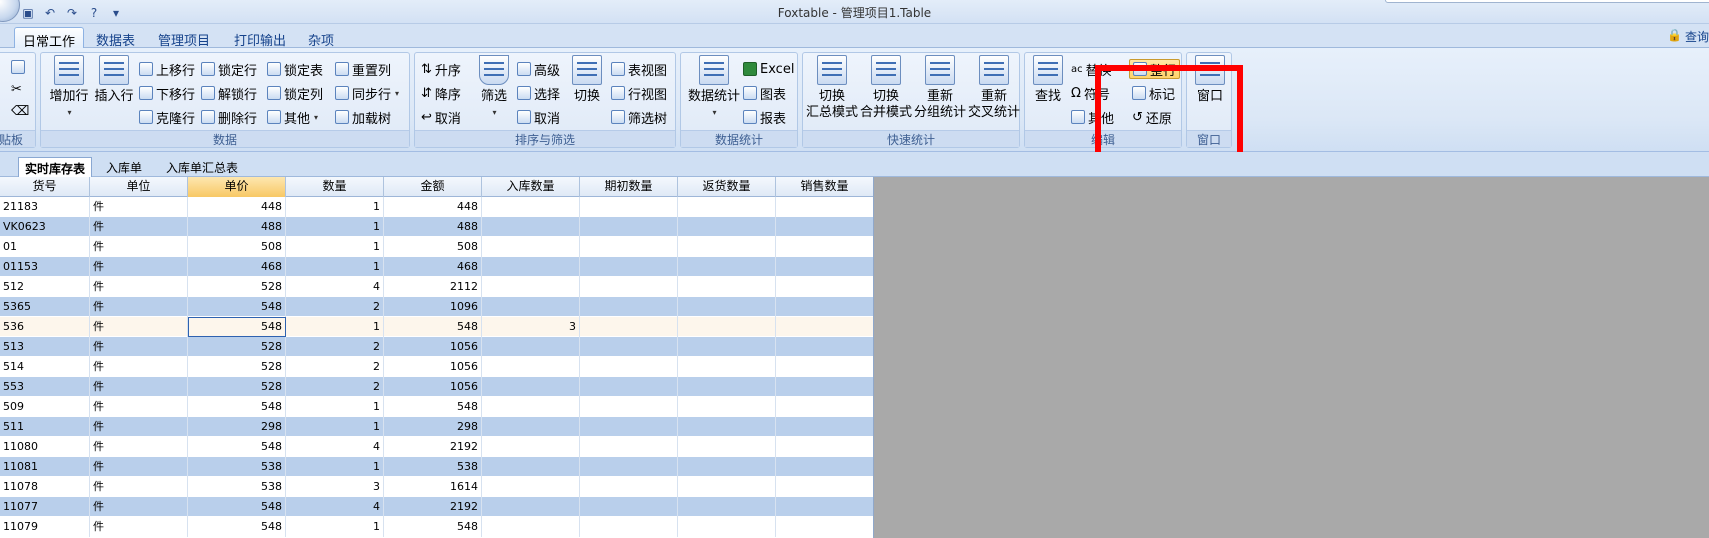 The height and width of the screenshot is (538, 1709). Describe the element at coordinates (292, 117) in the screenshot. I see `other-data-button: 其他 ▾` at that location.